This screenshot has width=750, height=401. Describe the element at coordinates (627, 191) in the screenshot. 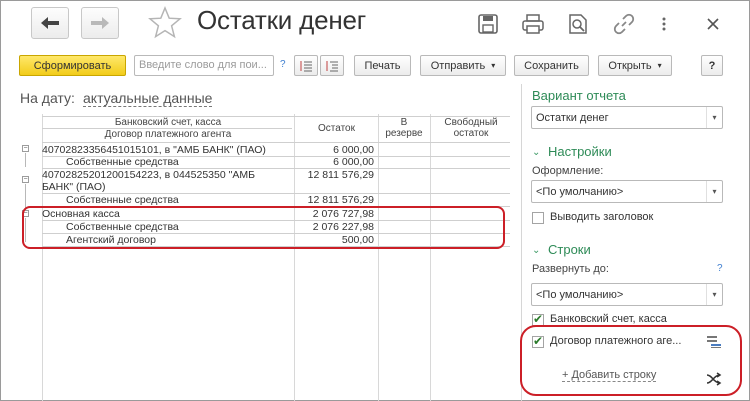

I see `design-select: <По умолчанию> ▾` at that location.